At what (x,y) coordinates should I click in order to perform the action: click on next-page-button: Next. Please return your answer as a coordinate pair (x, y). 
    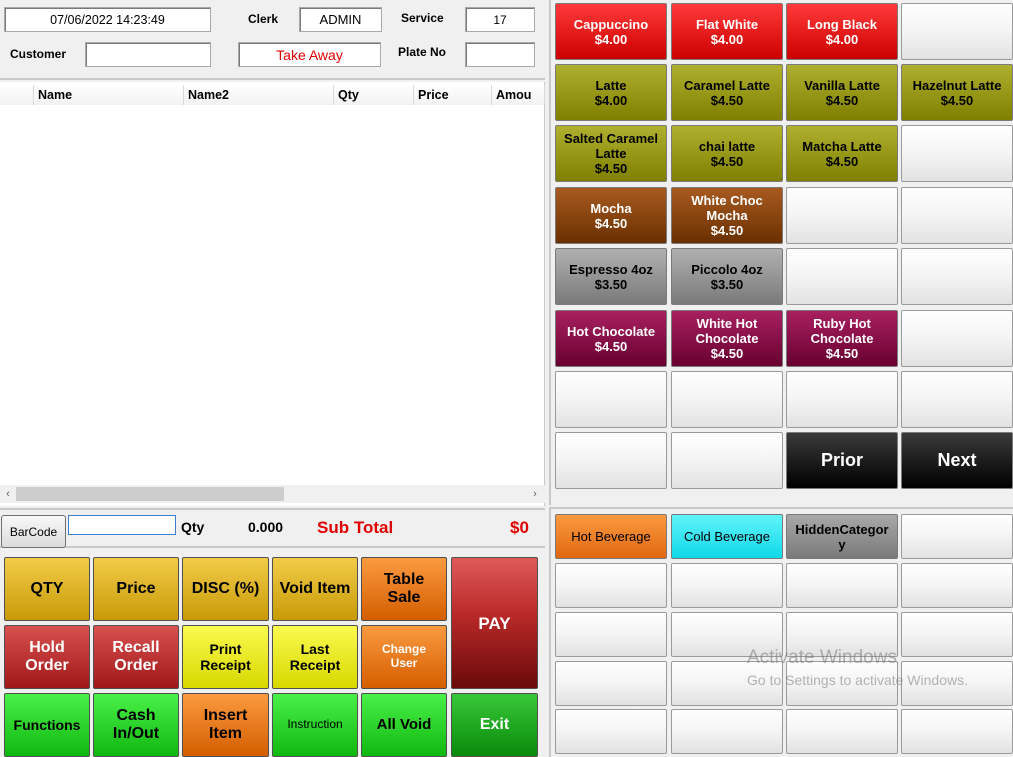
    Looking at the image, I should click on (957, 460).